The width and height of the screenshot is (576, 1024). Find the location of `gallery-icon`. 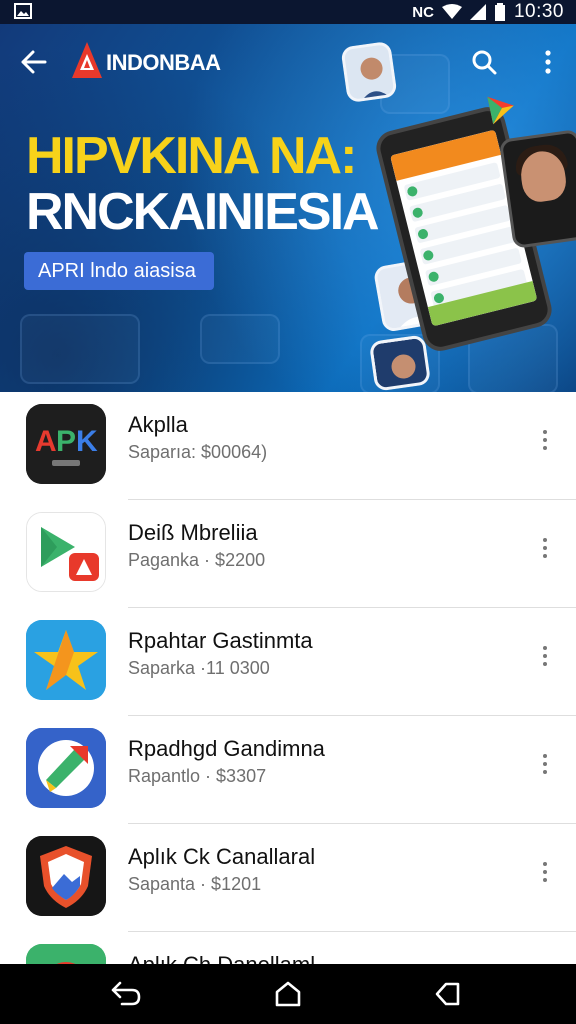

gallery-icon is located at coordinates (23, 11).